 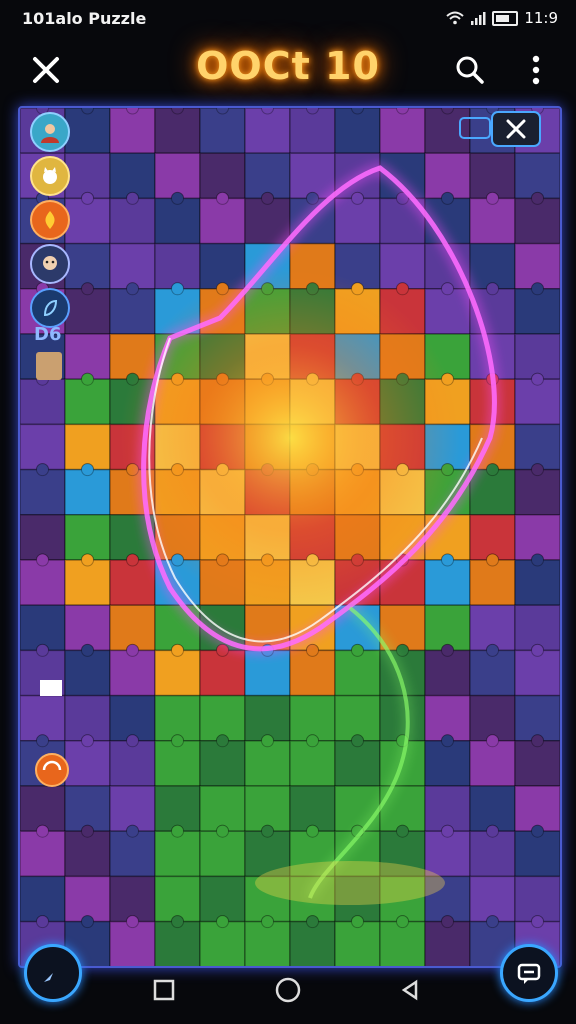 I want to click on shop-icon, so click(x=49, y=366).